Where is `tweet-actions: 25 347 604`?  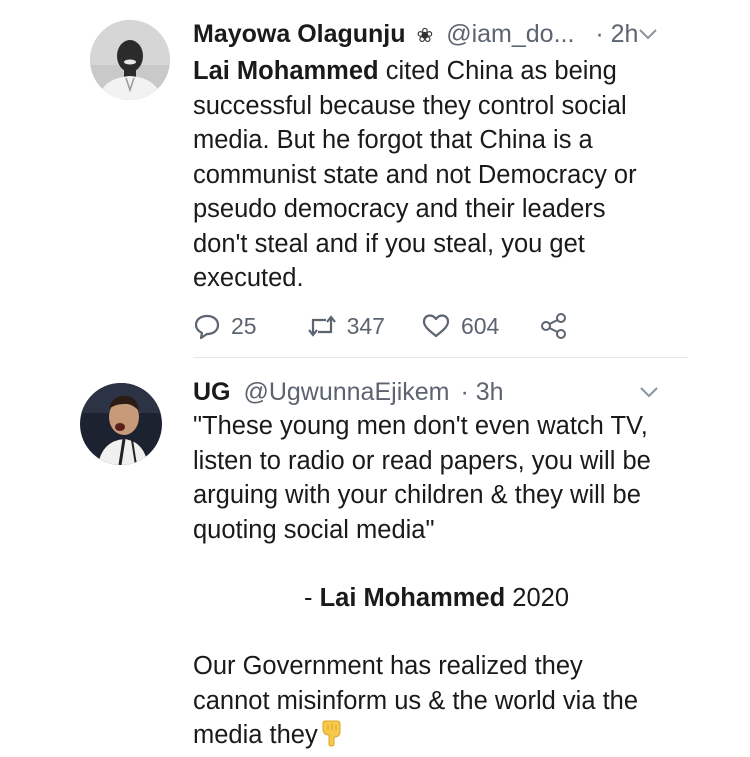 tweet-actions: 25 347 604 is located at coordinates (381, 326).